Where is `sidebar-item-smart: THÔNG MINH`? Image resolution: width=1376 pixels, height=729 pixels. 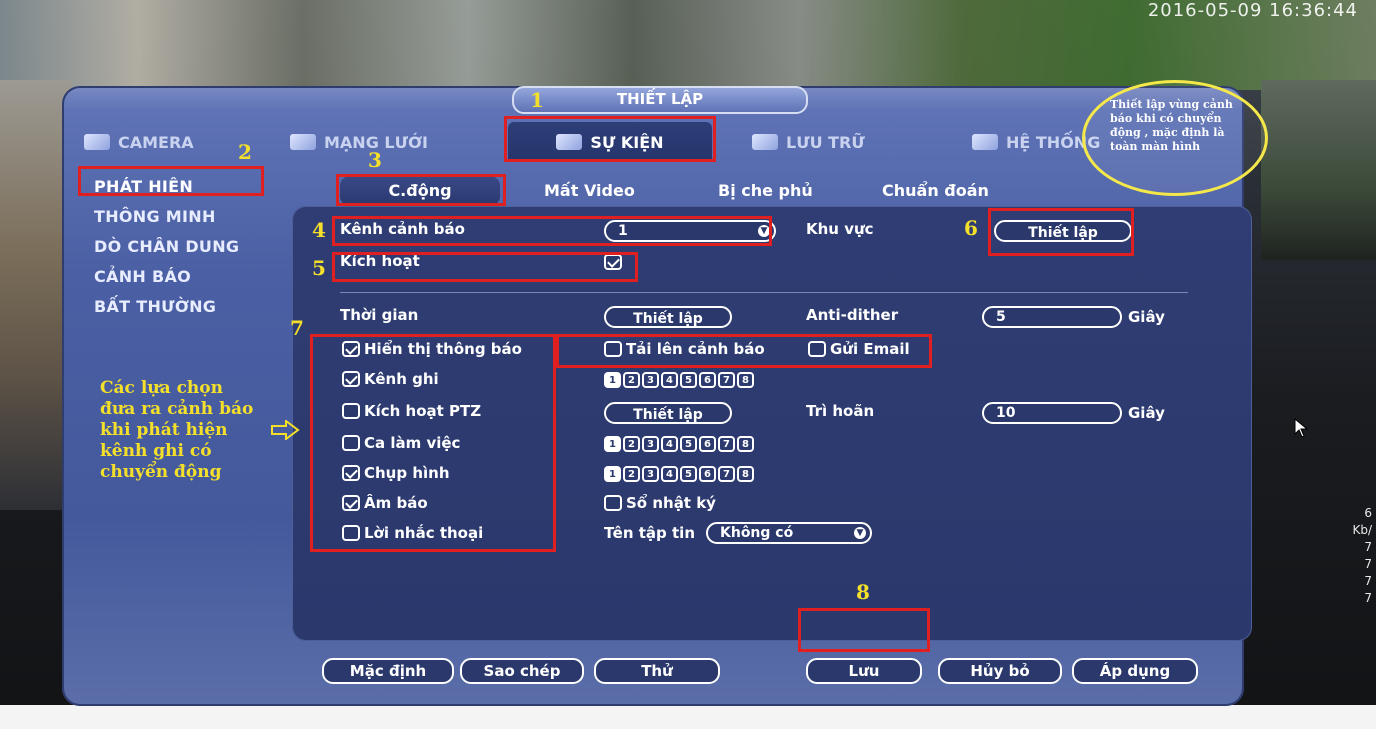
sidebar-item-smart: THÔNG MINH is located at coordinates (189, 217).